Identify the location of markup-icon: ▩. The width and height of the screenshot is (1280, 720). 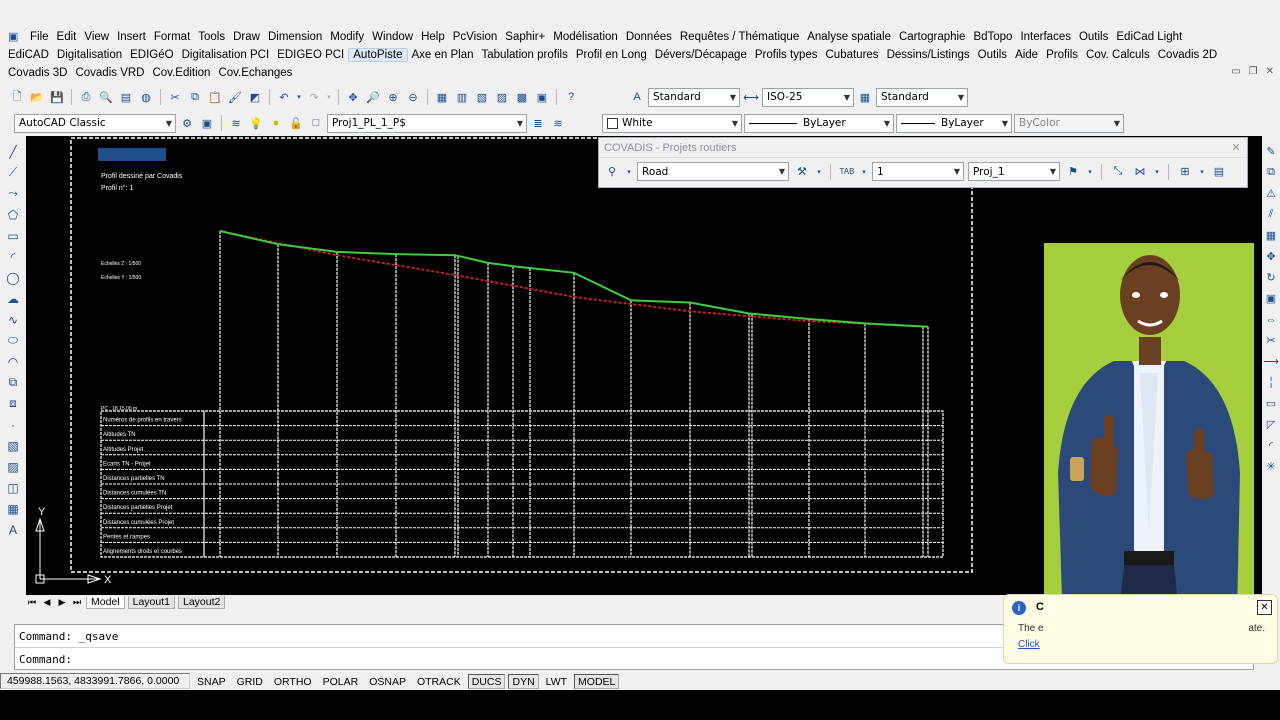
(522, 97).